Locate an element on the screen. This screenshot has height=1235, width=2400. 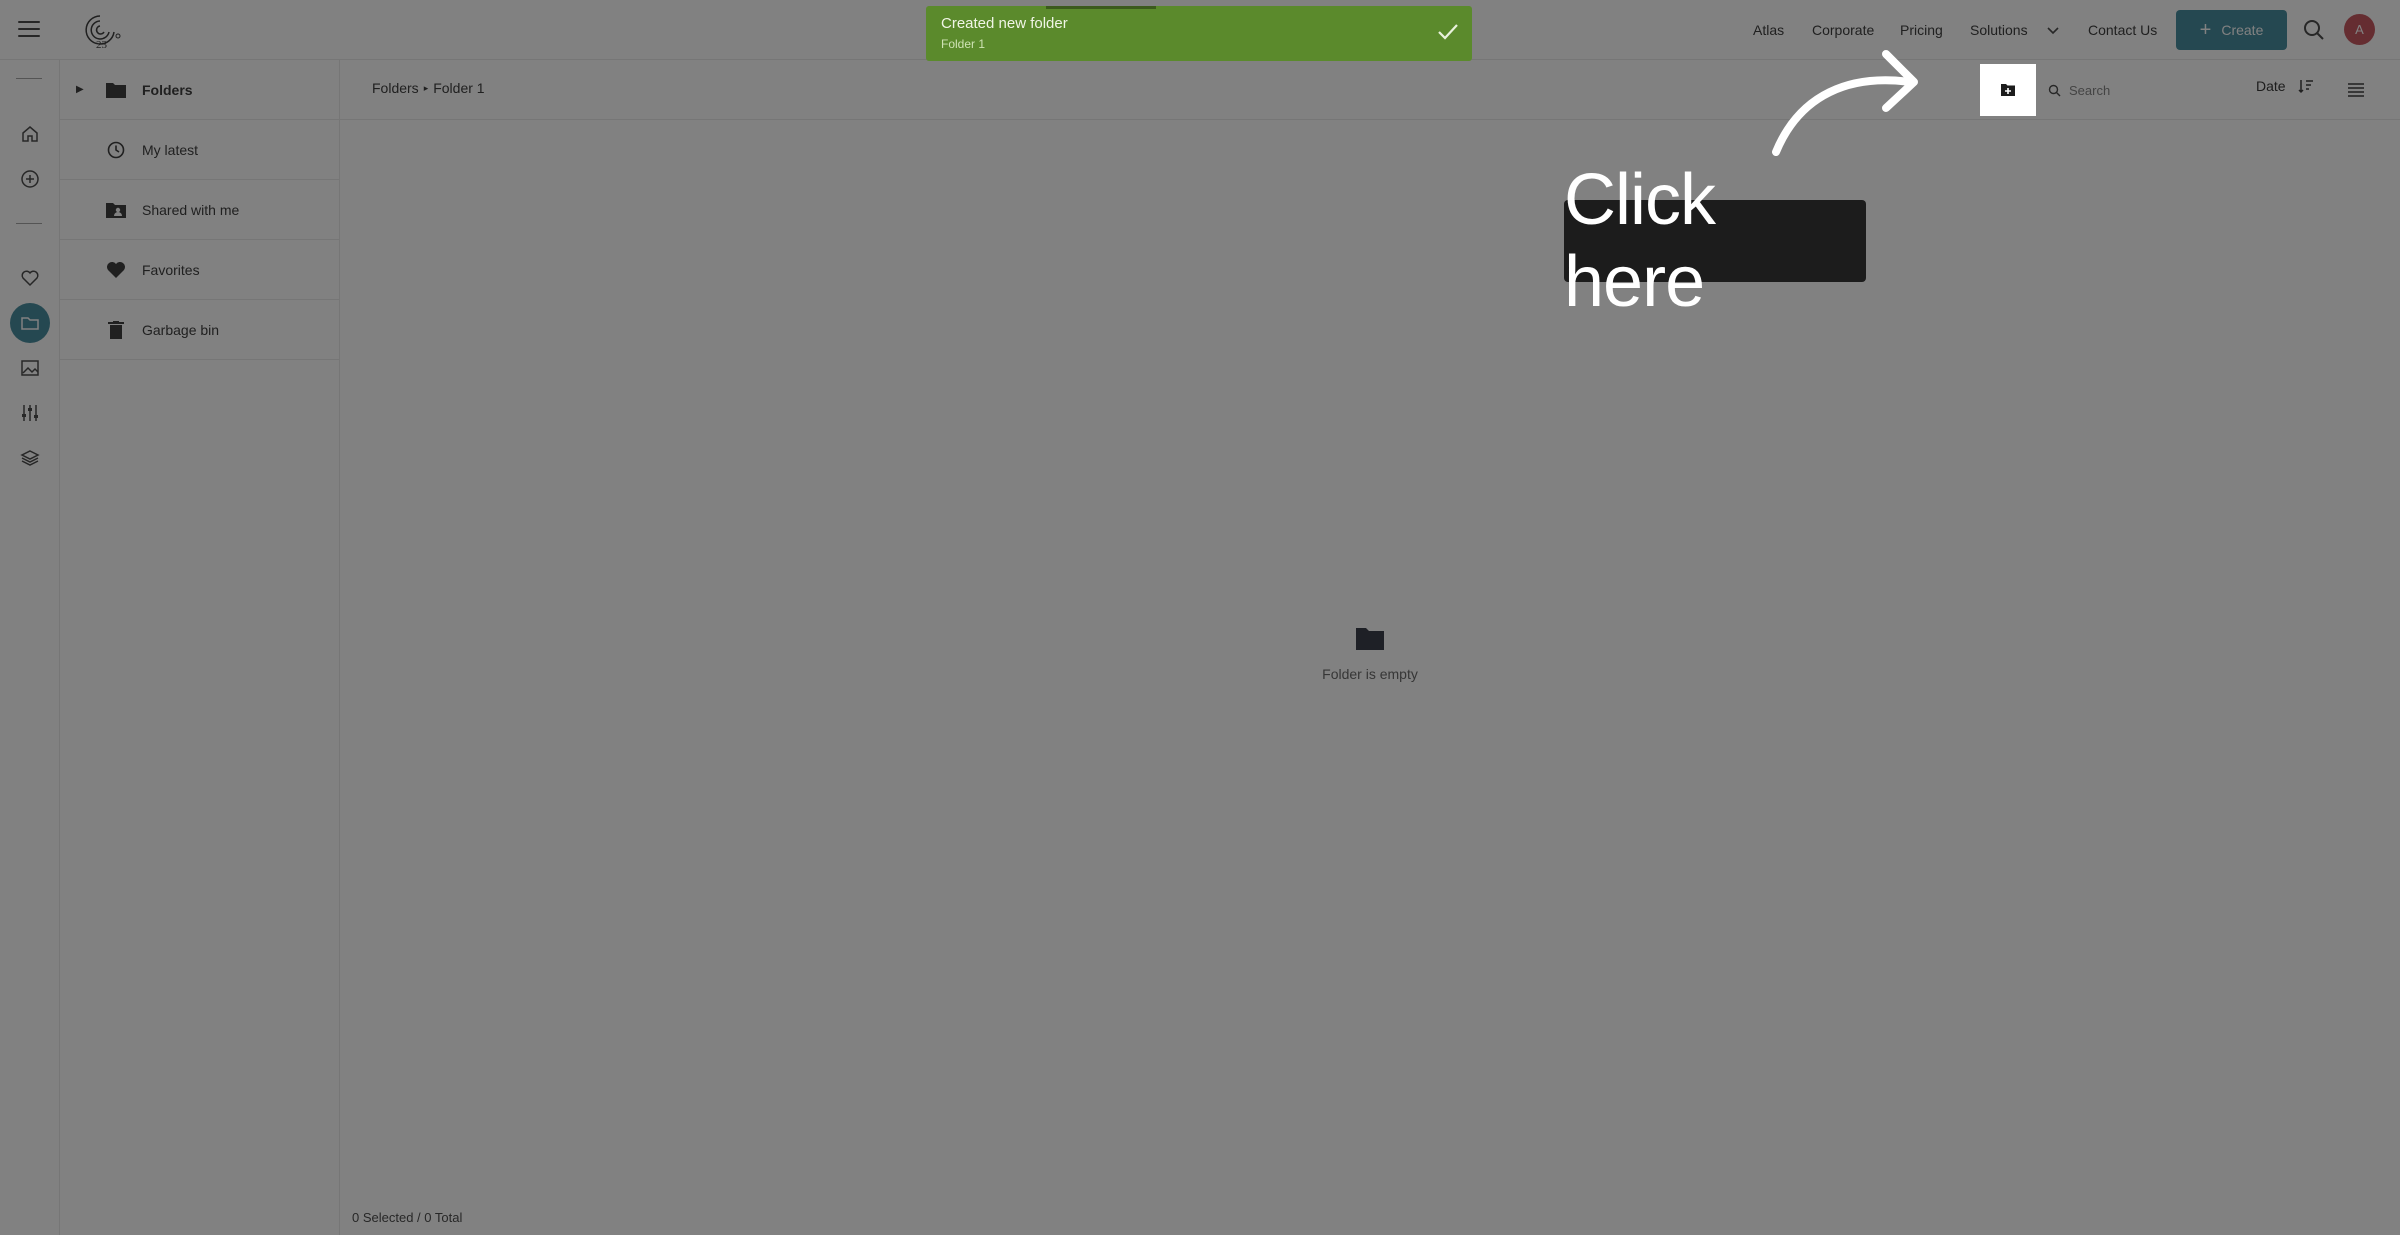
menu-icon is located at coordinates (29, 29).